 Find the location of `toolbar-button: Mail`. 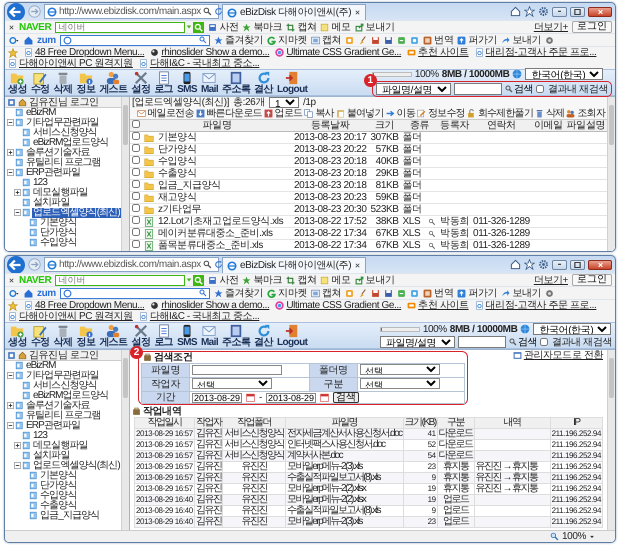

toolbar-button: Mail is located at coordinates (209, 82).